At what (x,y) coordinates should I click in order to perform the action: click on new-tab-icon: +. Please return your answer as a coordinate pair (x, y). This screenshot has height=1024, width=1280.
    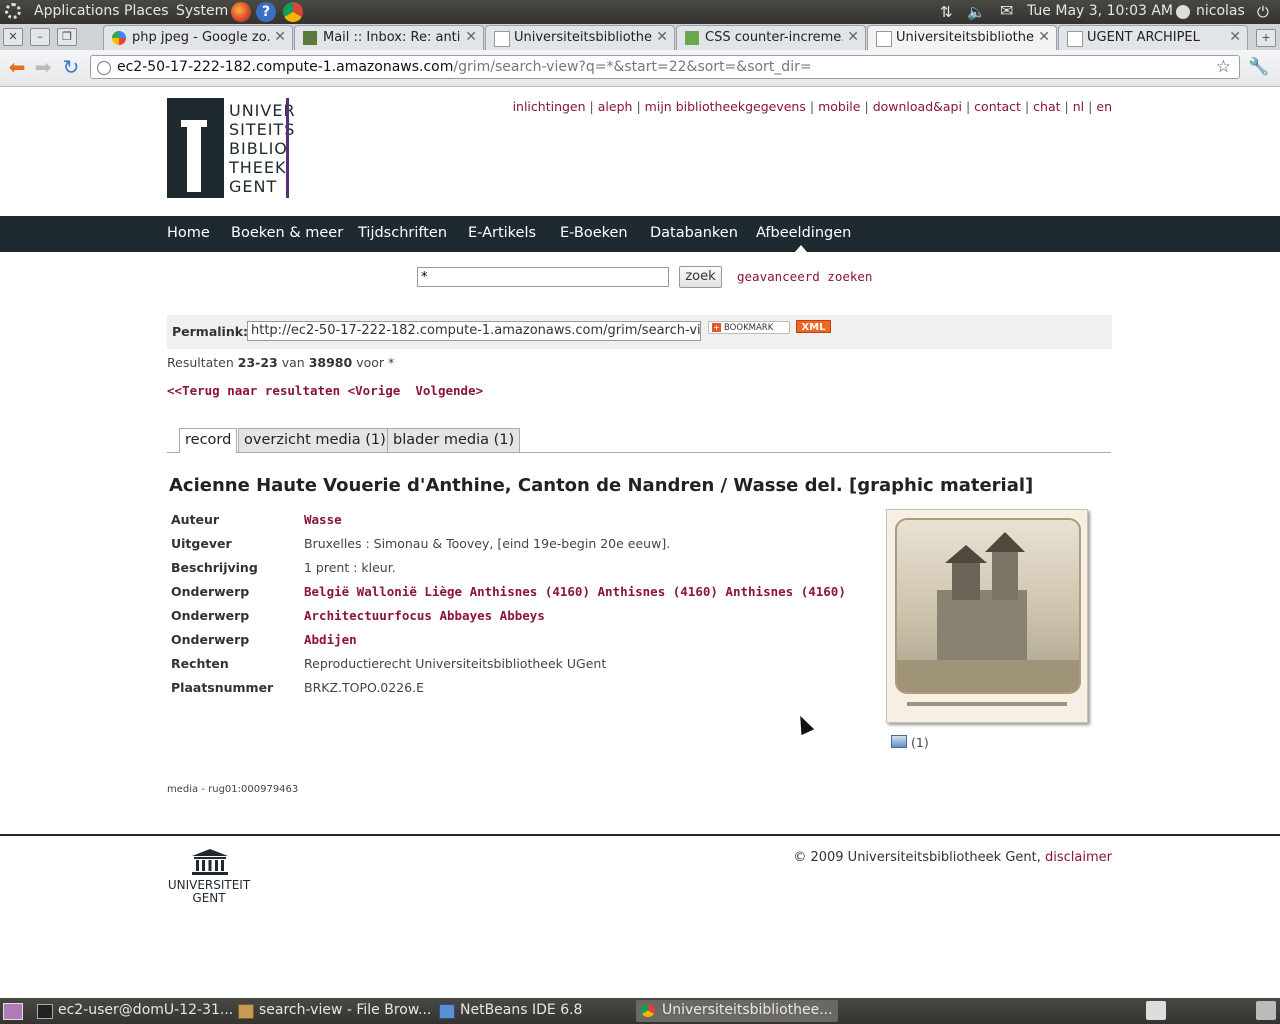
    Looking at the image, I should click on (1266, 38).